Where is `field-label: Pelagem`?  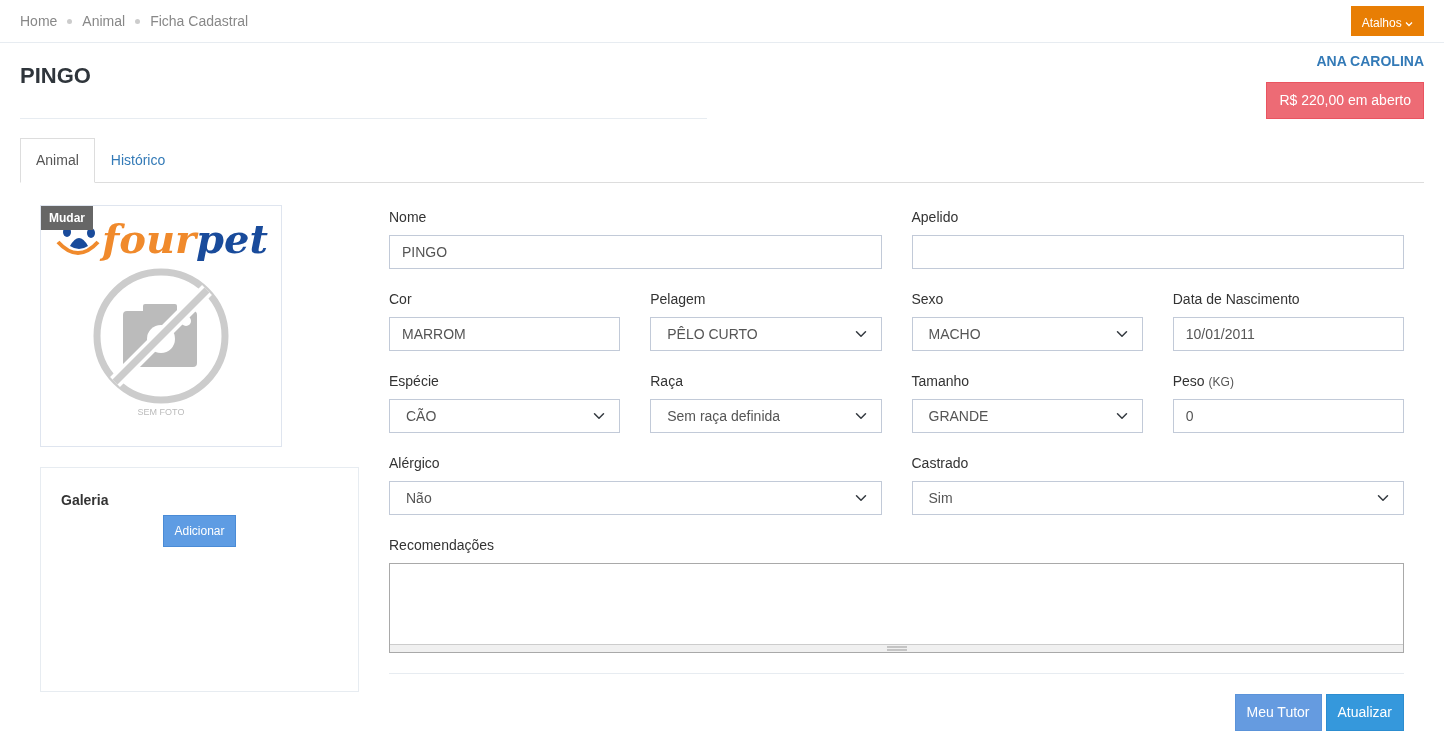 field-label: Pelagem is located at coordinates (678, 299).